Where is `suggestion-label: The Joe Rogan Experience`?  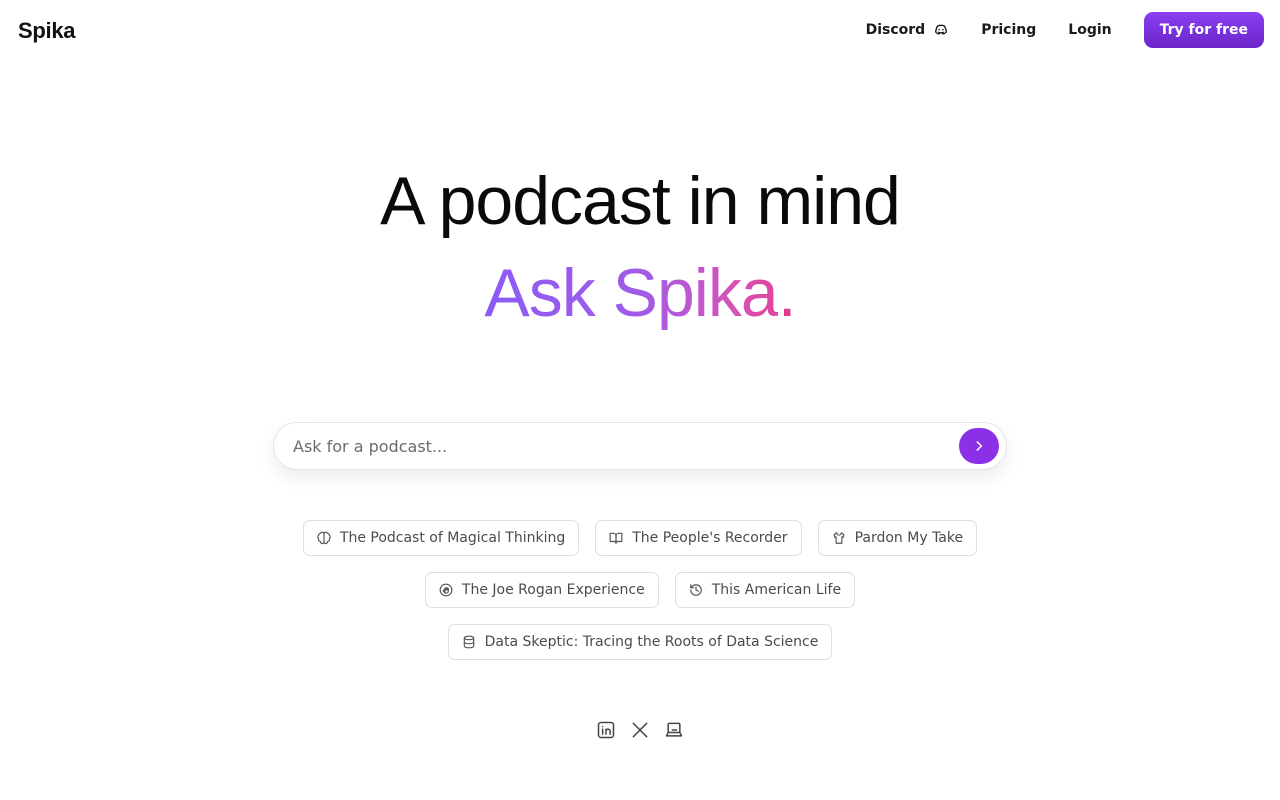 suggestion-label: The Joe Rogan Experience is located at coordinates (553, 590).